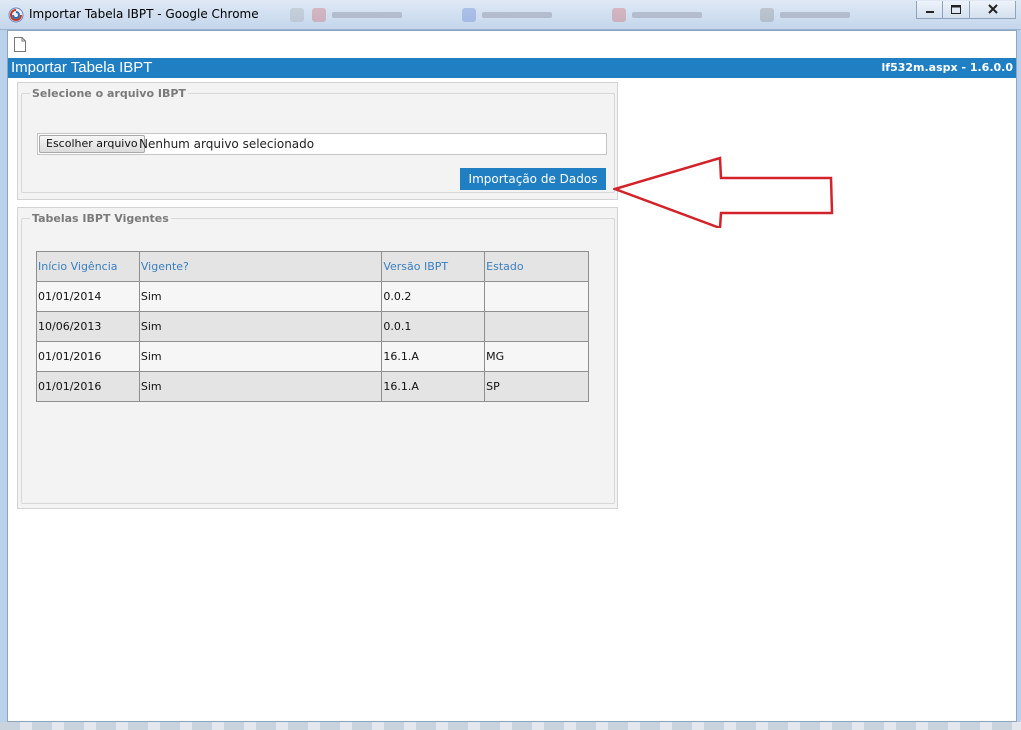  I want to click on table-row: 01/01/2016 Sim 16.1.A MG, so click(312, 356).